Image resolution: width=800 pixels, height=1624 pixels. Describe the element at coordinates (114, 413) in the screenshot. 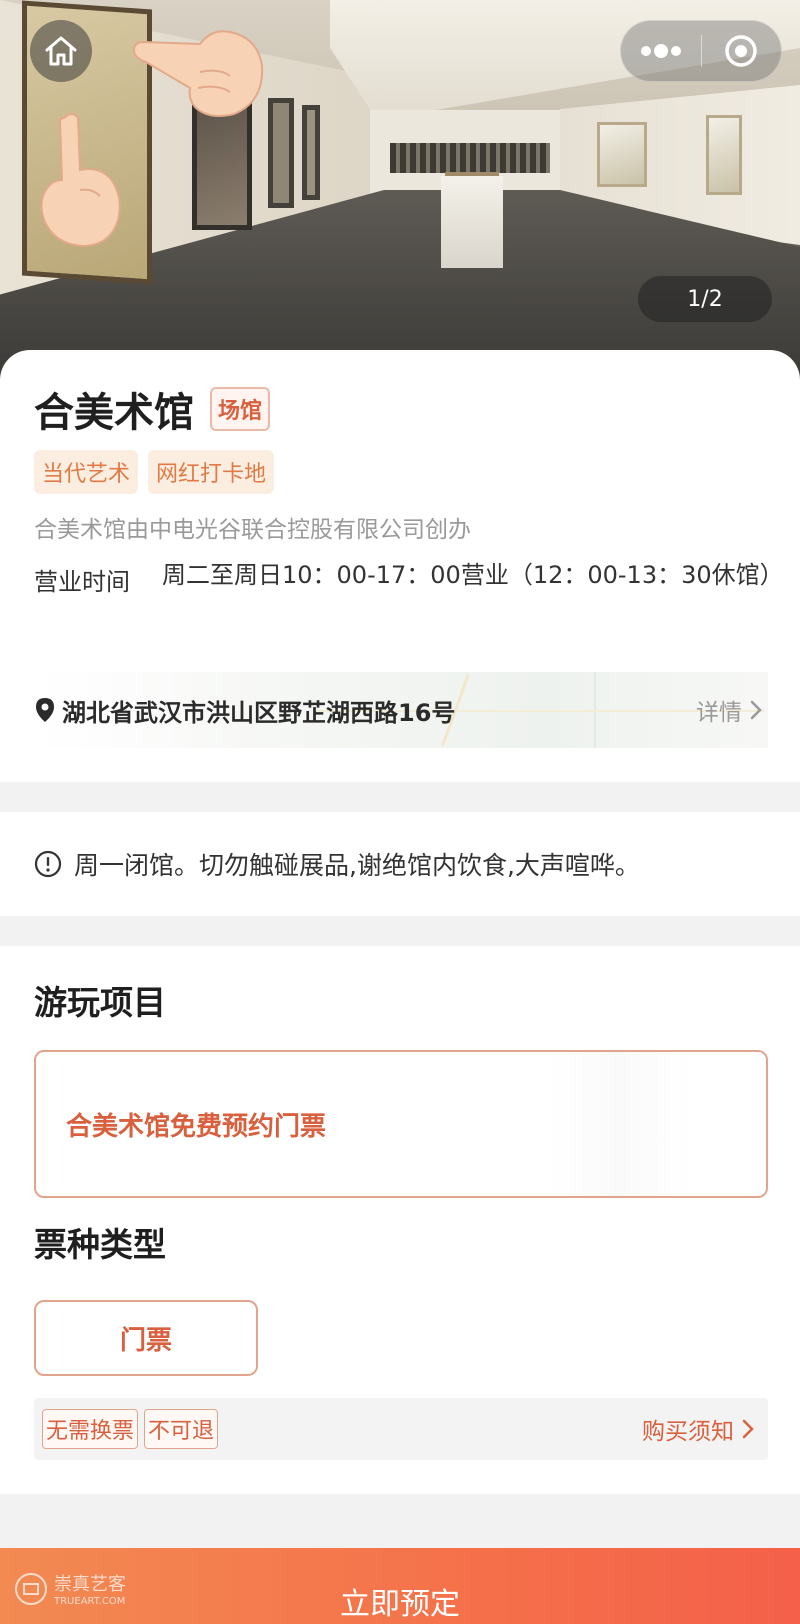

I see `venue-title: 合美术馆` at that location.